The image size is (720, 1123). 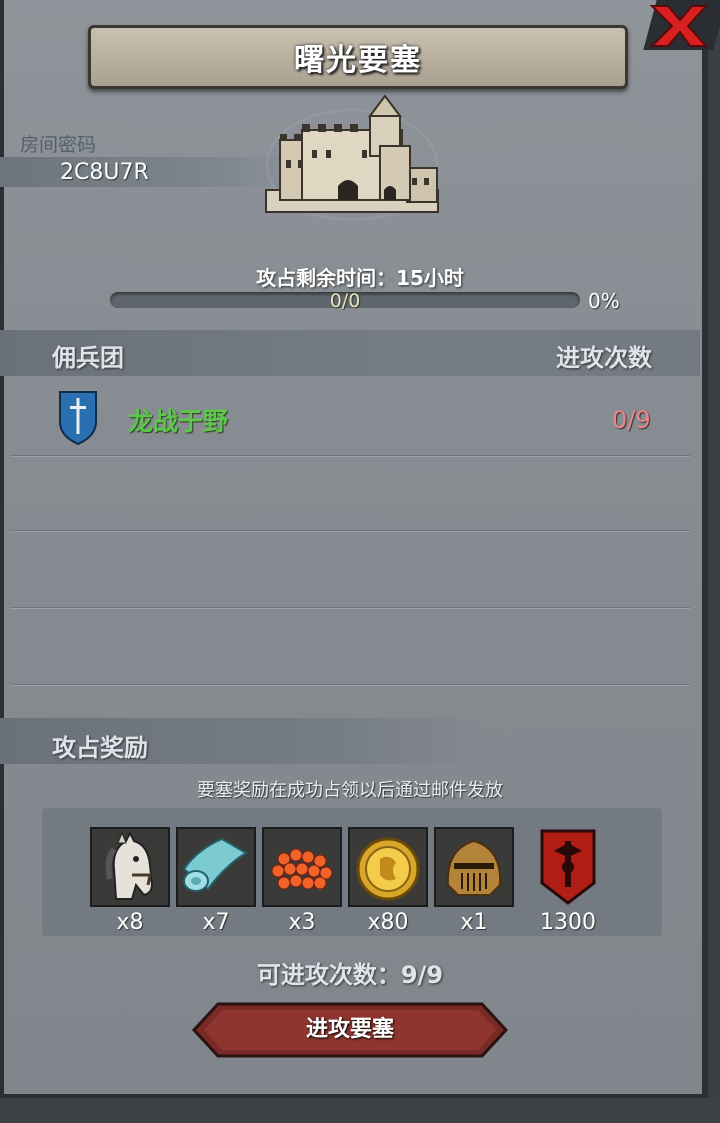 What do you see at coordinates (360, 1110) in the screenshot?
I see `bottom-strip` at bounding box center [360, 1110].